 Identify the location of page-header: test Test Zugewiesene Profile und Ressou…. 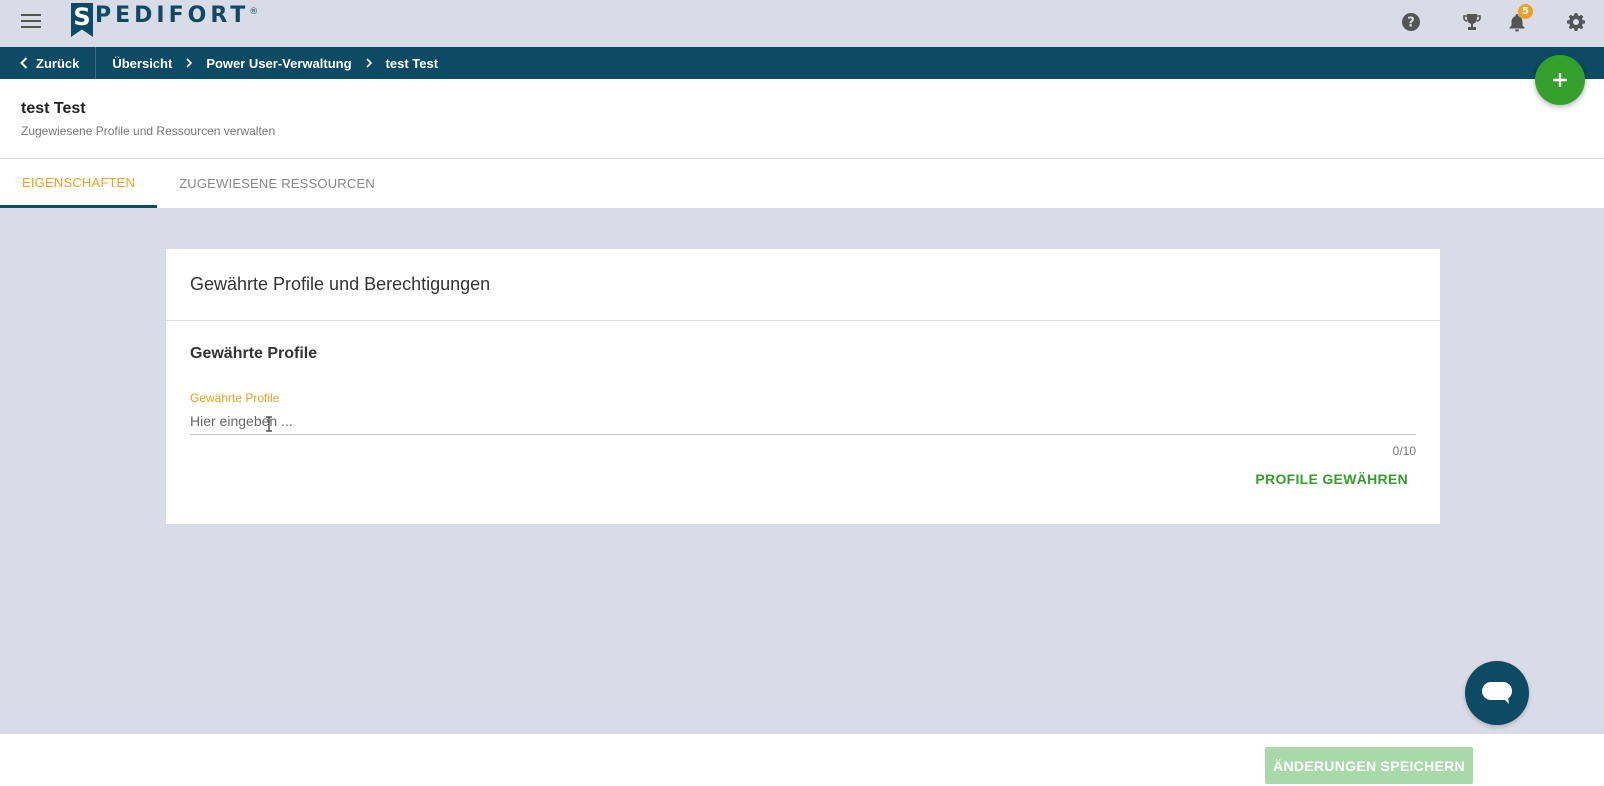
(802, 119).